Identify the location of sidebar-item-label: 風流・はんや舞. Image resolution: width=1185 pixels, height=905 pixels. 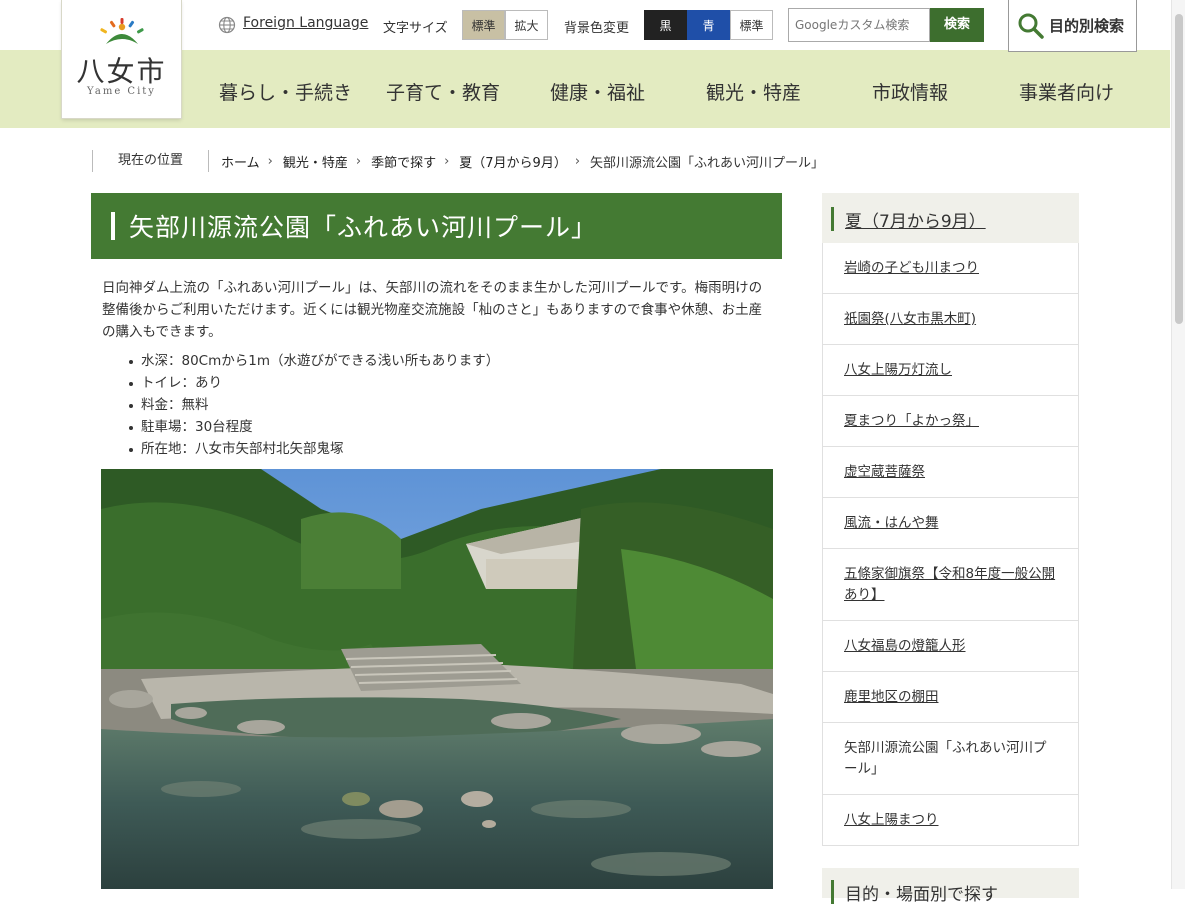
(891, 523).